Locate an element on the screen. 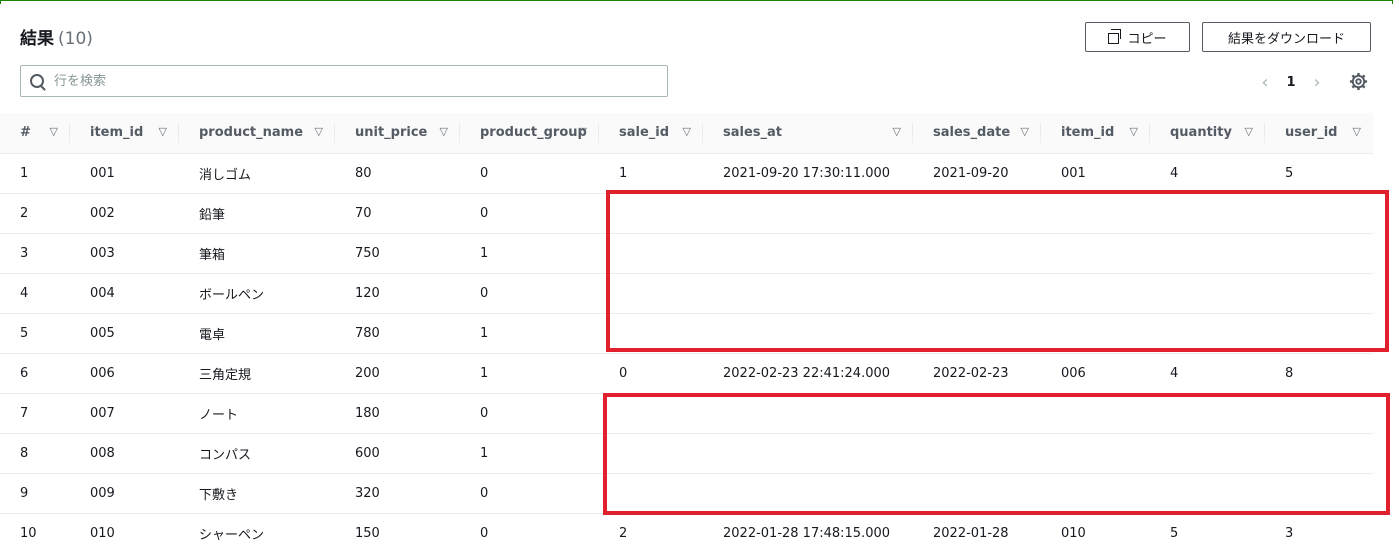 This screenshot has width=1393, height=553. table-cell: 001 is located at coordinates (102, 173).